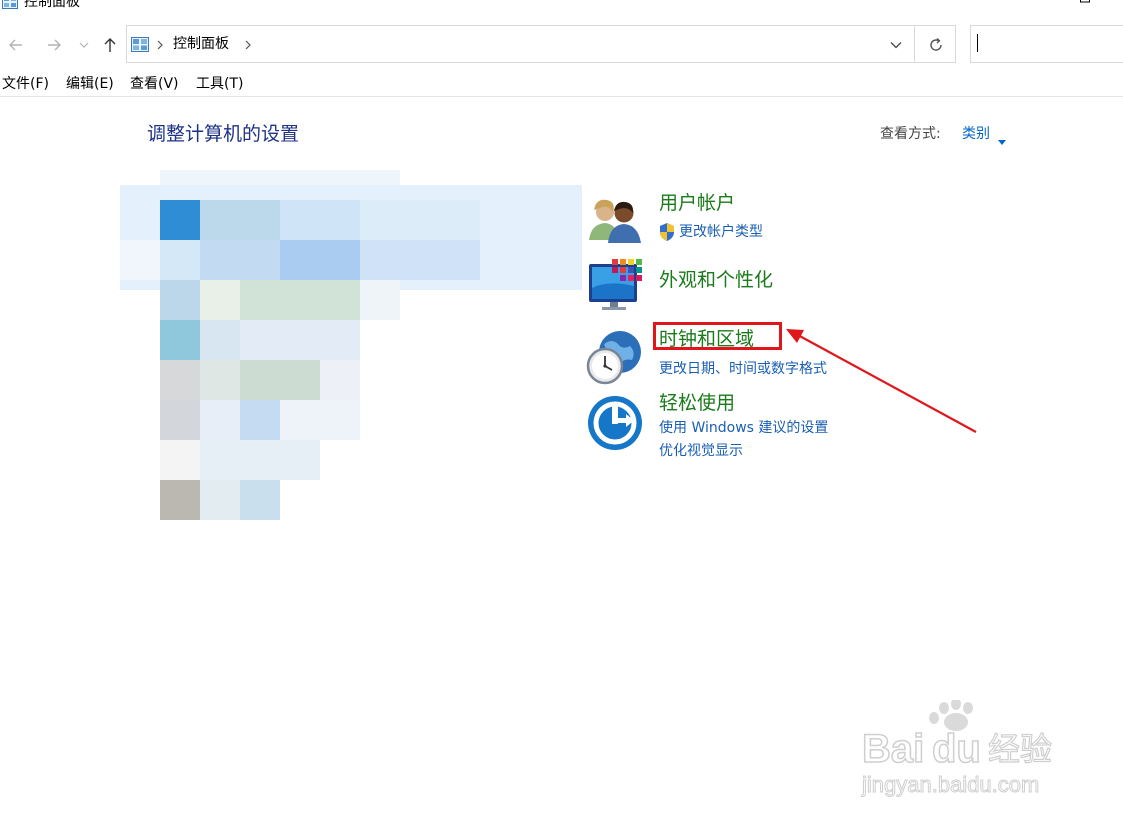 The height and width of the screenshot is (824, 1123). What do you see at coordinates (893, 749) in the screenshot?
I see `watermark-brand: Bai` at bounding box center [893, 749].